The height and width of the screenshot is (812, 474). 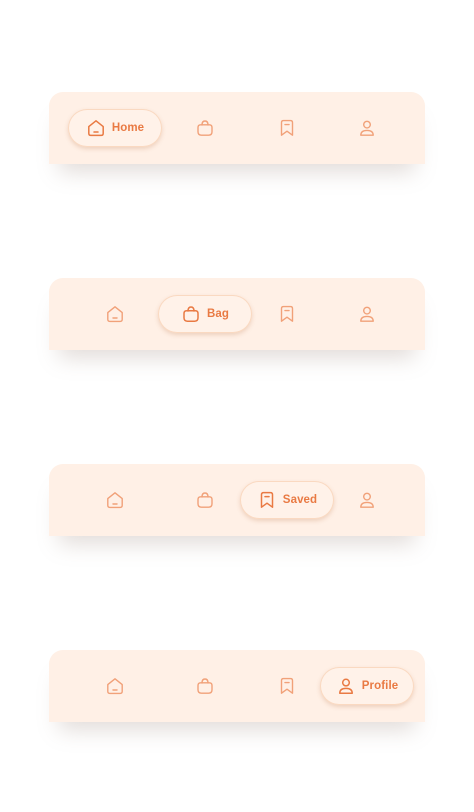 I want to click on nav-item-home: Home, so click(x=115, y=128).